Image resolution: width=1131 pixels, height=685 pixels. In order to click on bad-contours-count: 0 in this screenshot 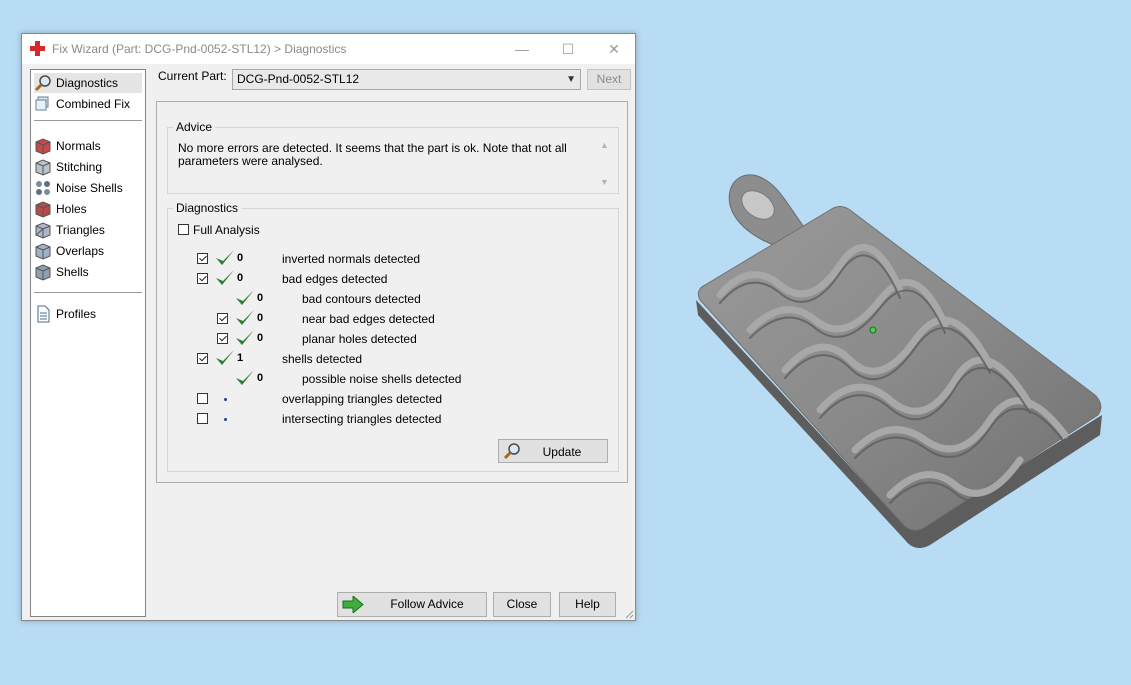, I will do `click(260, 298)`.